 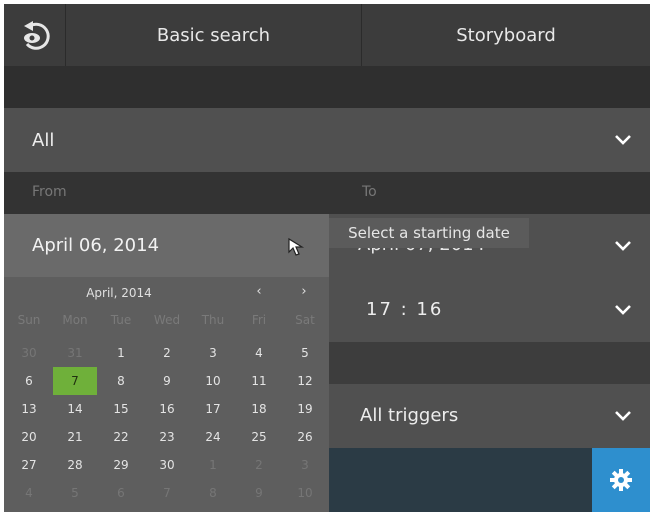 I want to click on next-month-button: ›, so click(x=304, y=291).